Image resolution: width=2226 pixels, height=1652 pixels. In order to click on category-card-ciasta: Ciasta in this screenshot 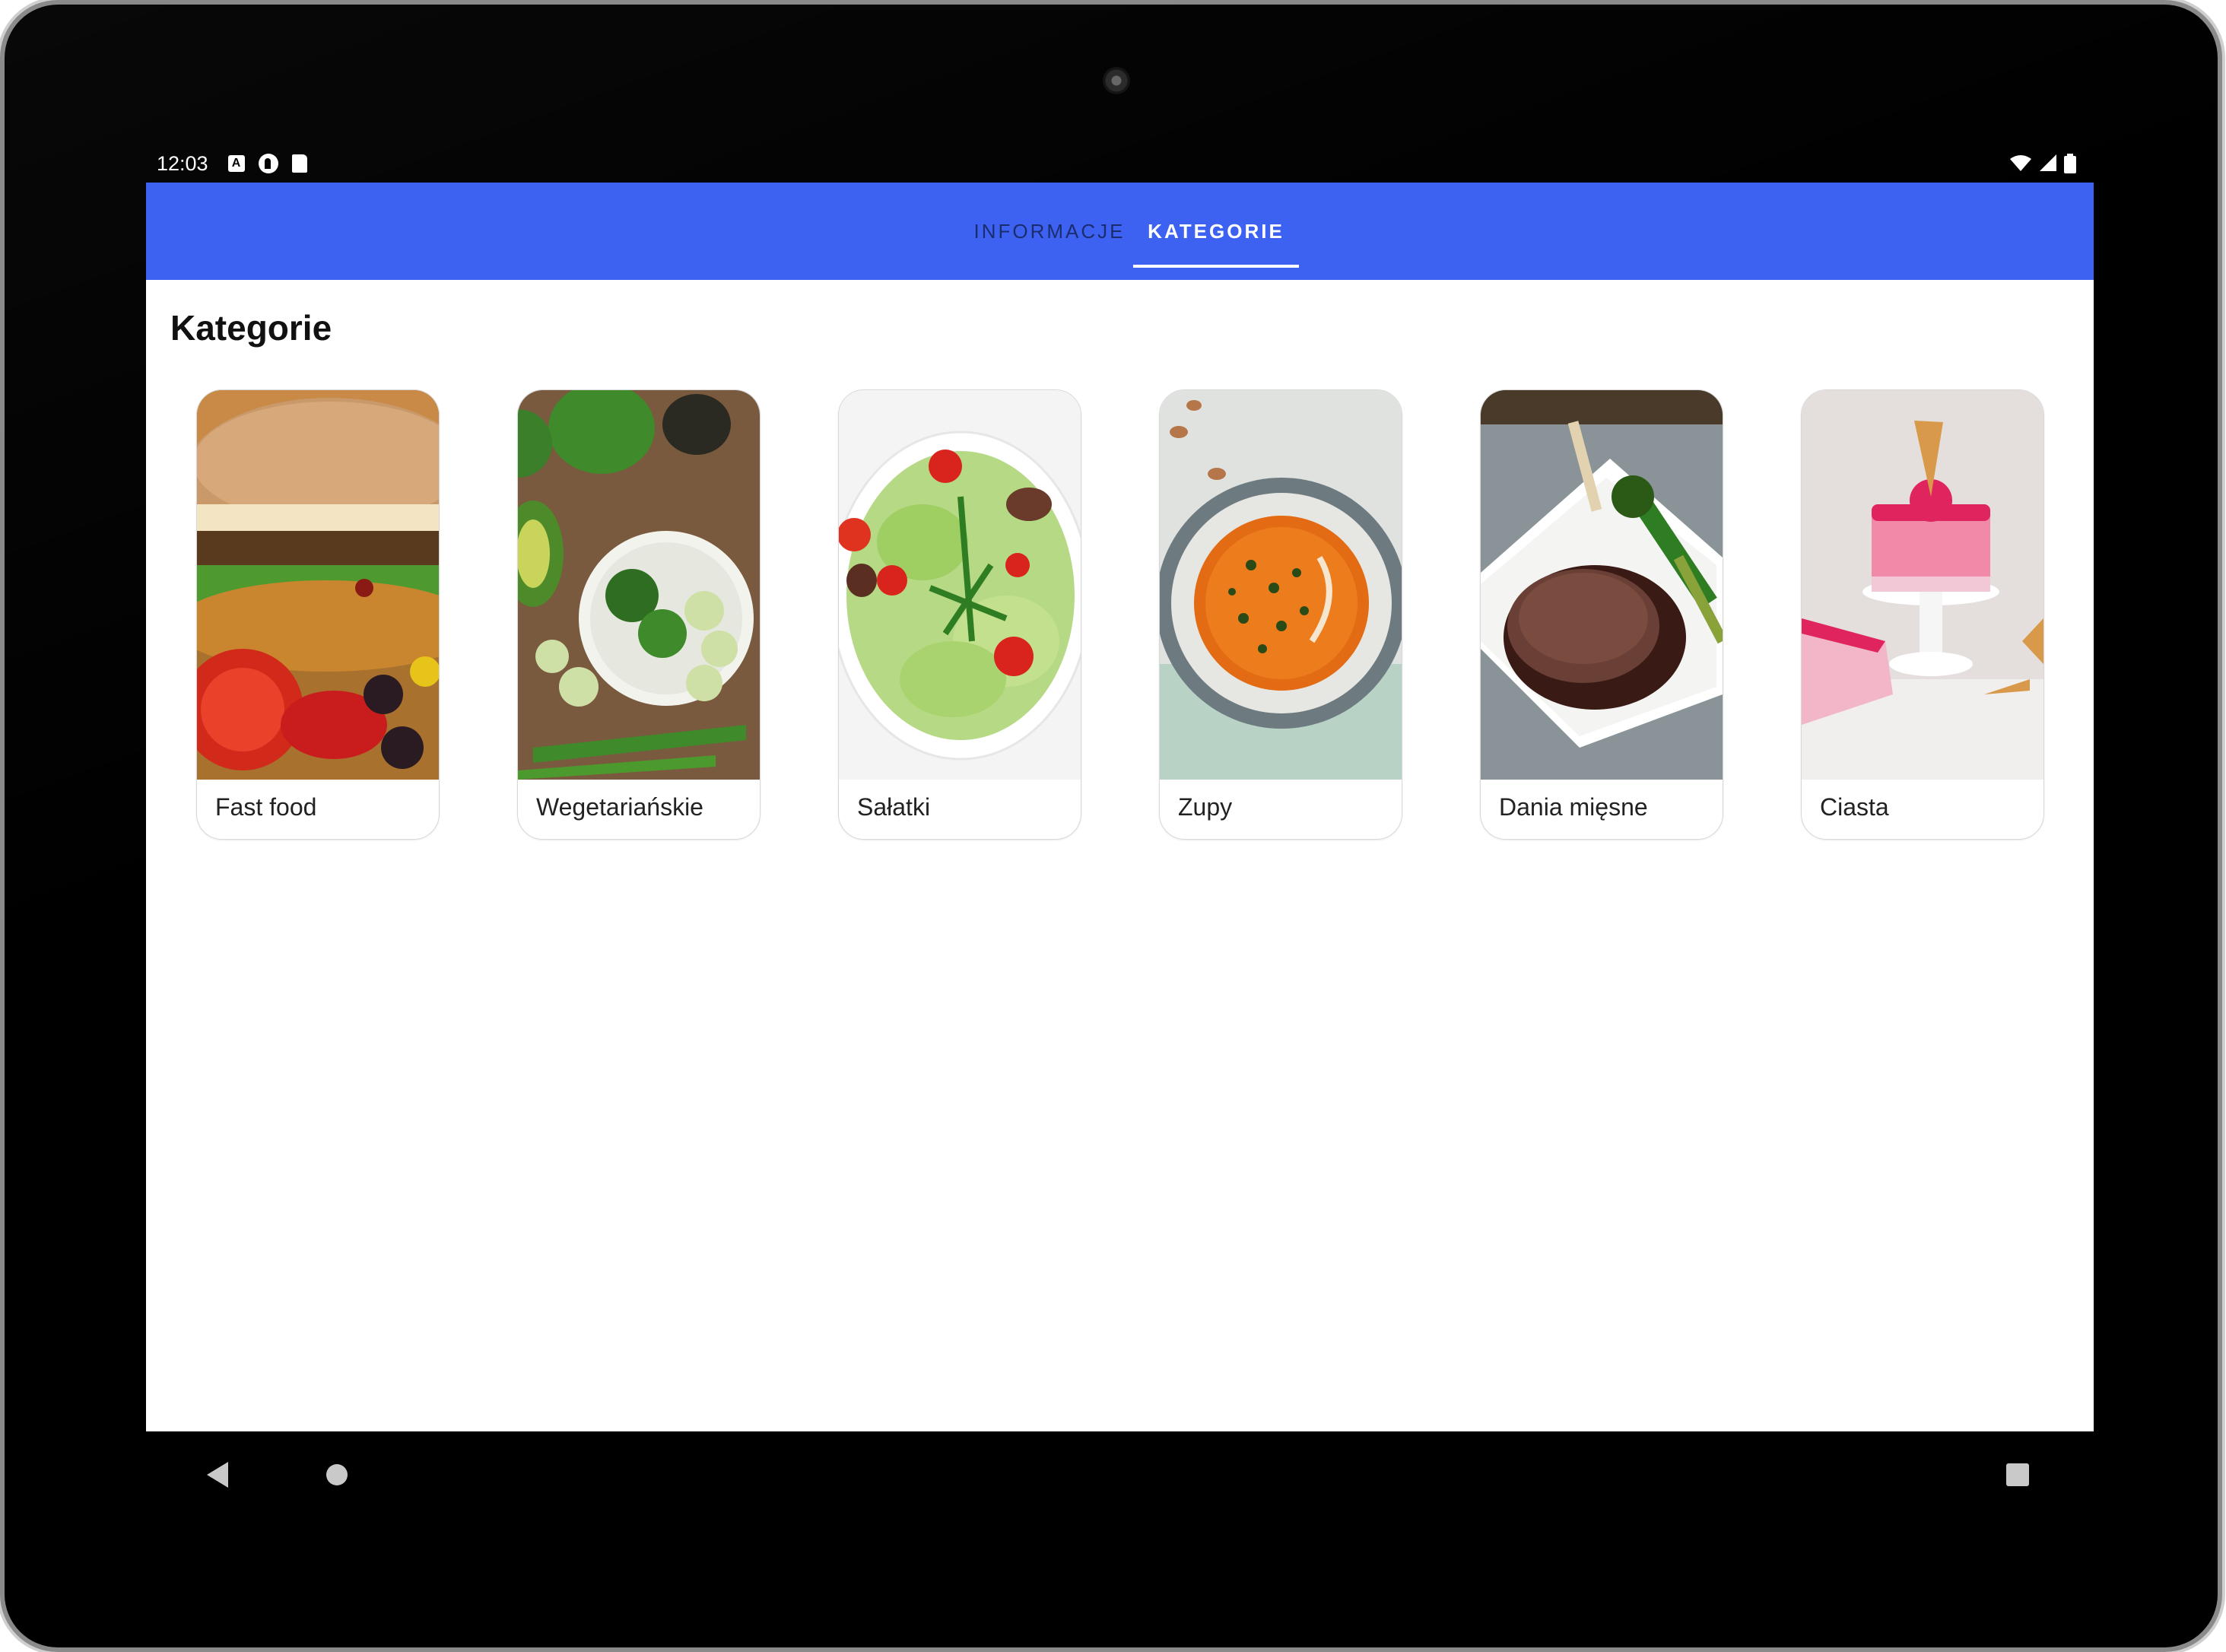, I will do `click(1923, 614)`.